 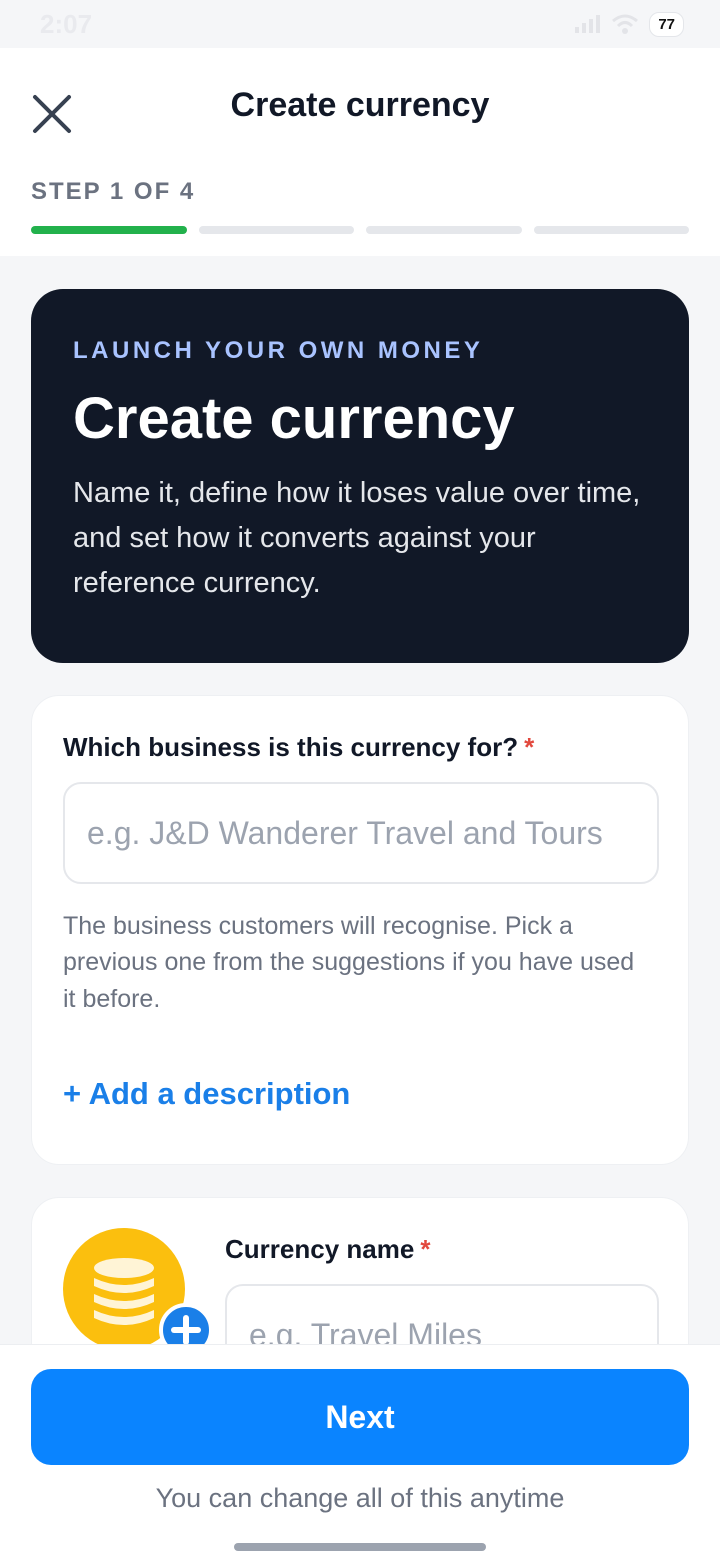 I want to click on business-field-label: Which business is this currency for? *, so click(x=298, y=747).